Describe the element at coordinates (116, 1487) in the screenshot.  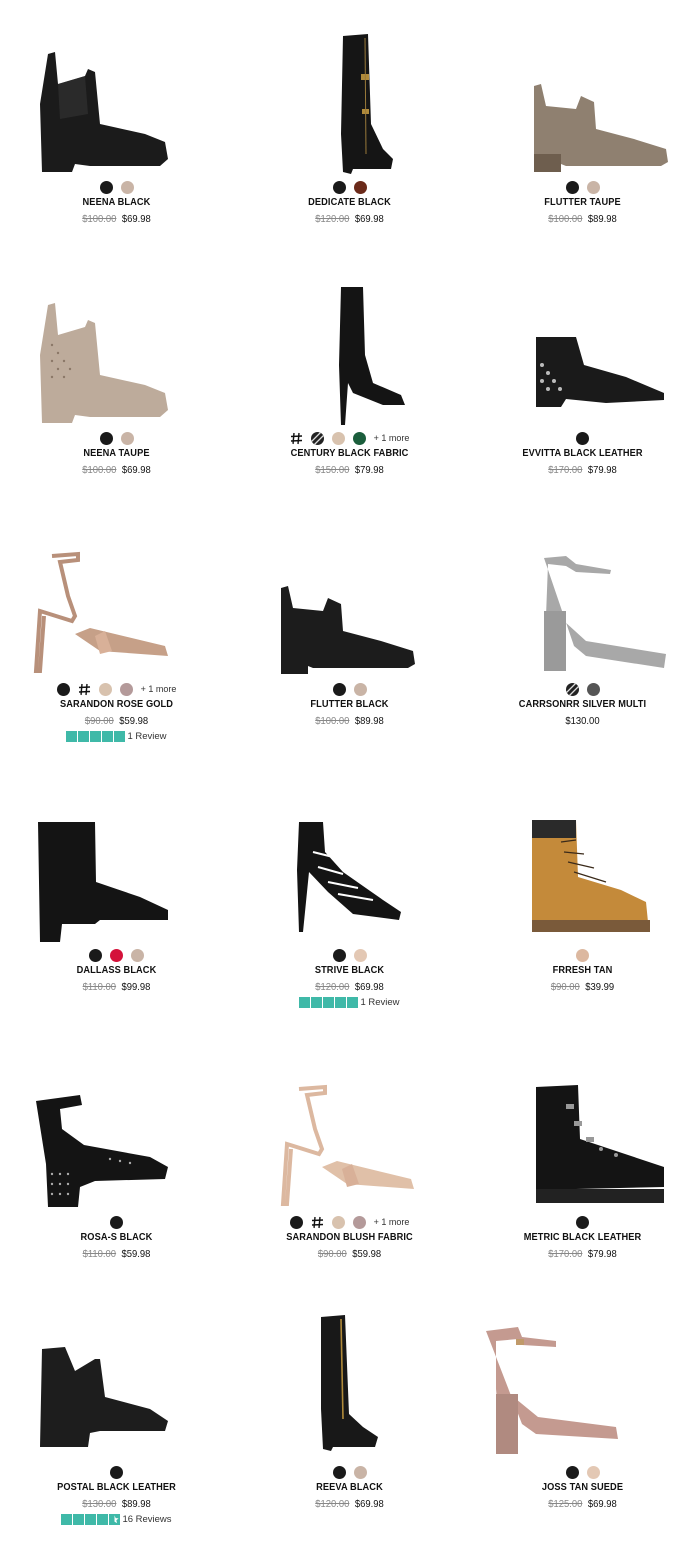
I see `product-name: POSTAL BLACK LEATHER` at that location.